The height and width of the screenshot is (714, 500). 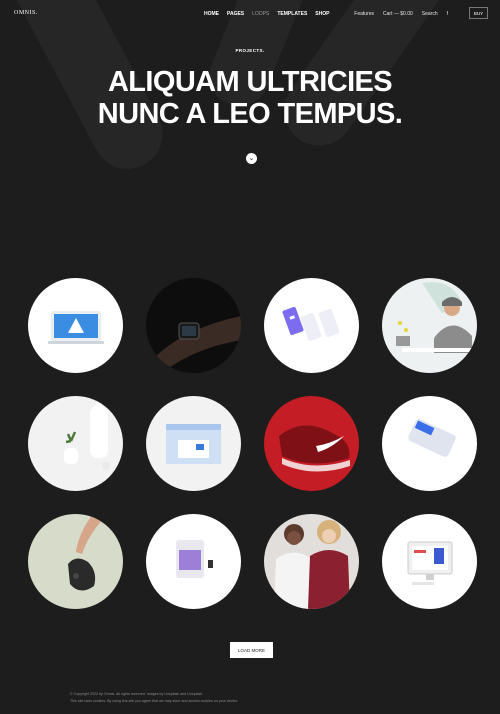 I want to click on tablet-mockup-thumbnail, so click(x=194, y=559).